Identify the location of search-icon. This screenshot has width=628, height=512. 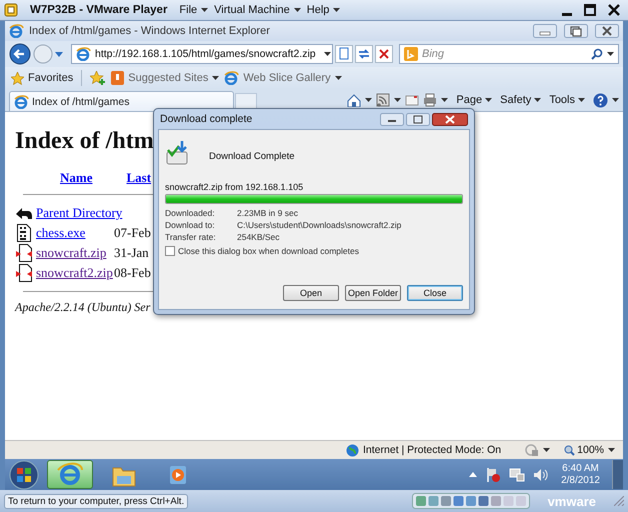
(597, 54).